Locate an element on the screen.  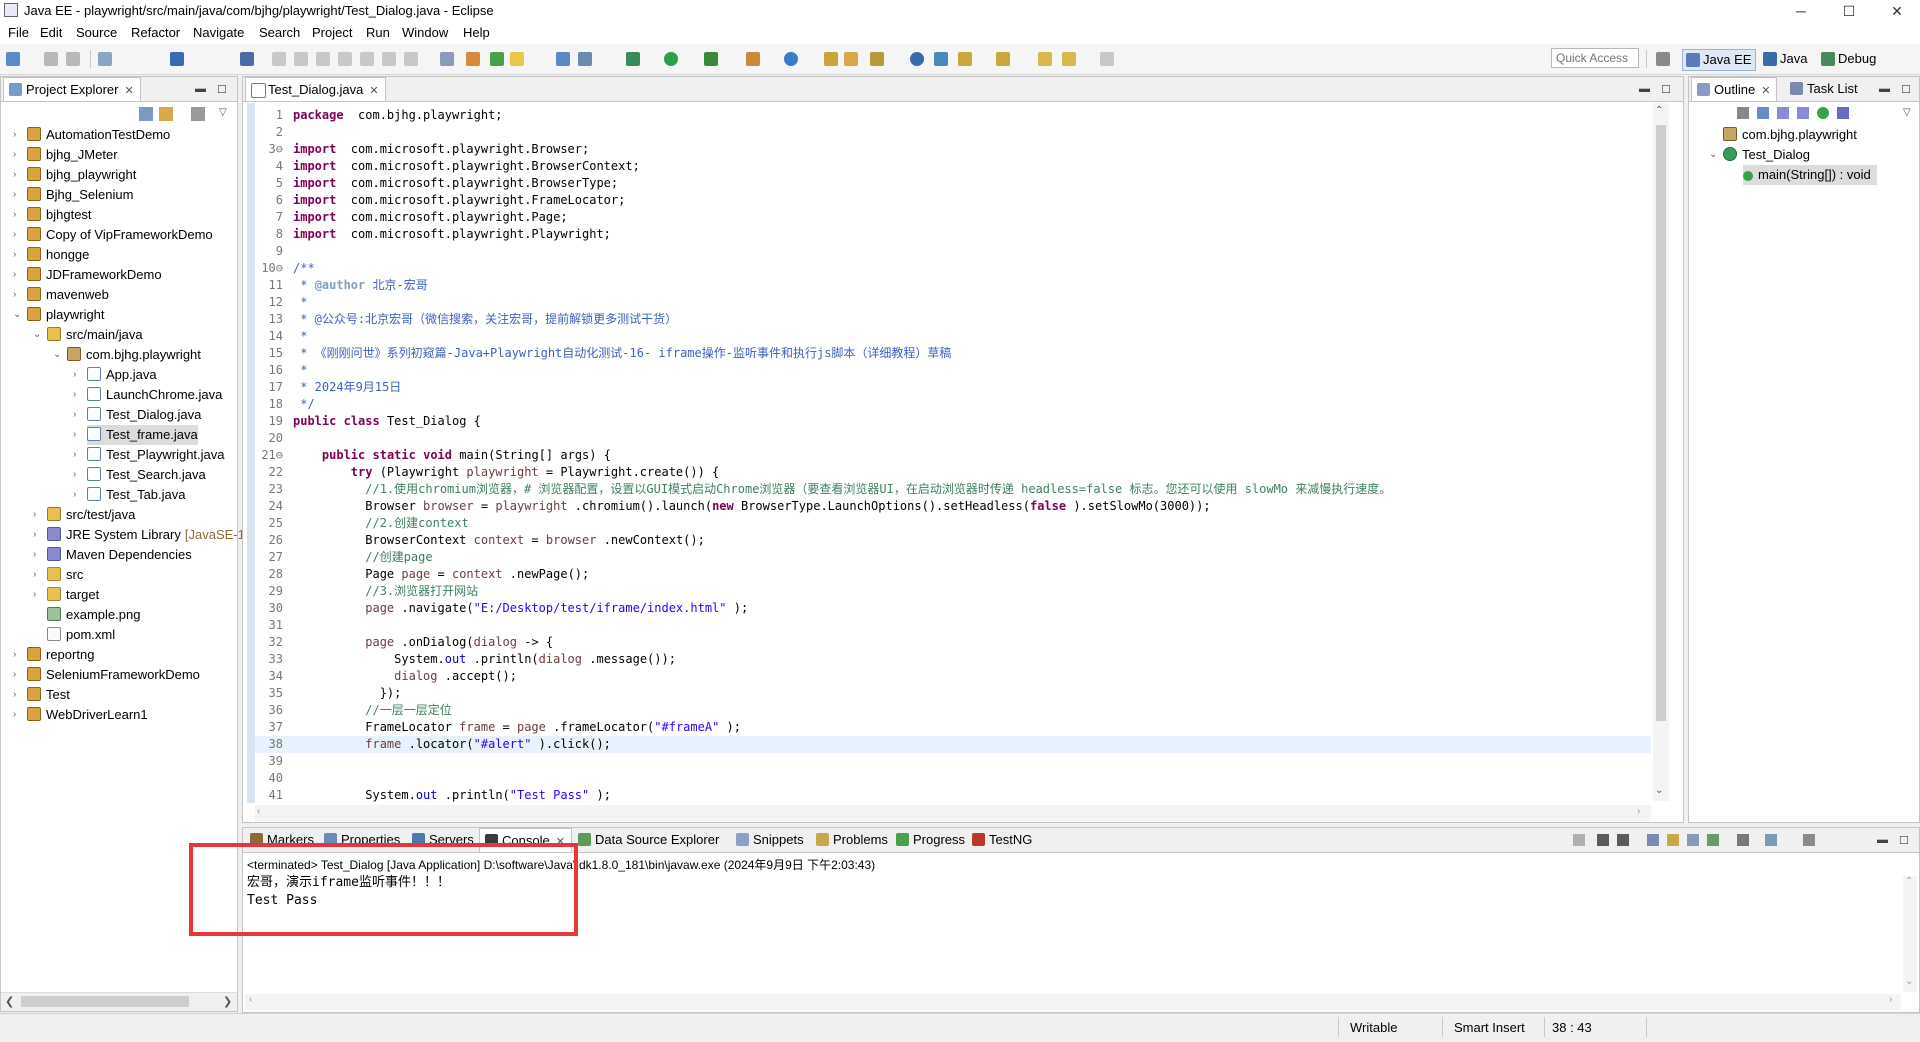
horizontal-scrollbar: ❮ ❯ is located at coordinates (119, 1001).